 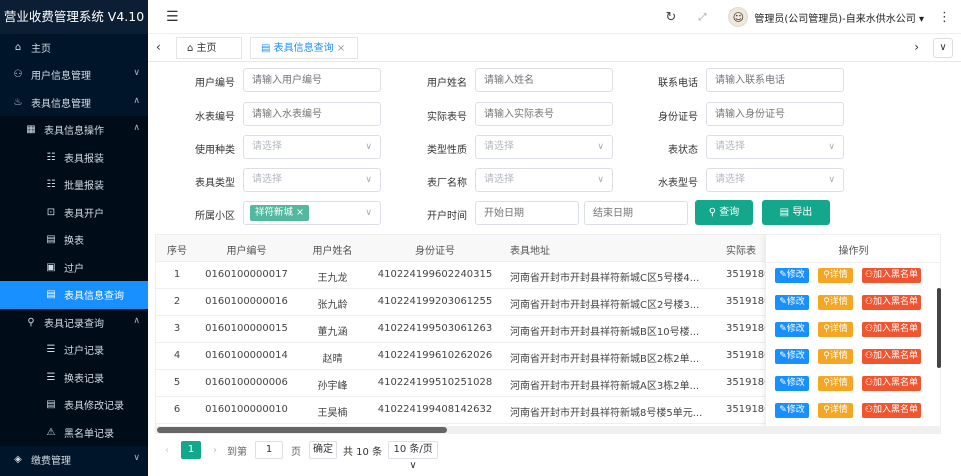 I want to click on fullscreen-icon: ⤢, so click(x=702, y=17).